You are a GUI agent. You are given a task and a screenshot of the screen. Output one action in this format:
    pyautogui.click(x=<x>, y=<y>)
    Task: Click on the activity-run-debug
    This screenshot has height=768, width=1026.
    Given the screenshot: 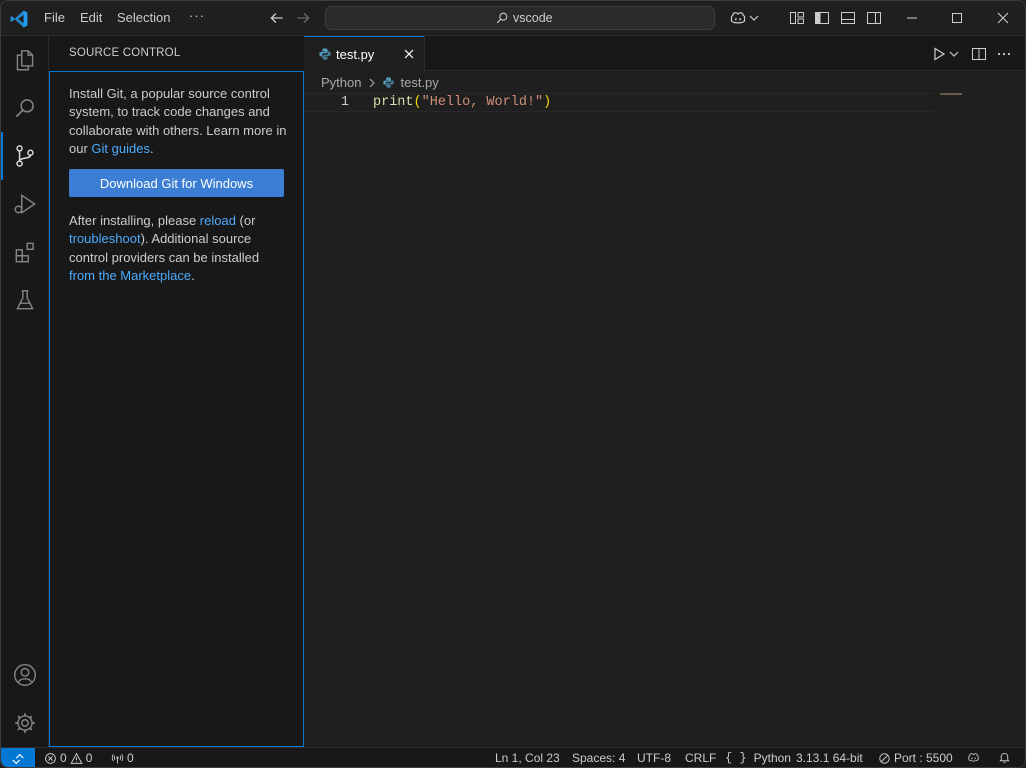 What is the action you would take?
    pyautogui.click(x=24, y=204)
    